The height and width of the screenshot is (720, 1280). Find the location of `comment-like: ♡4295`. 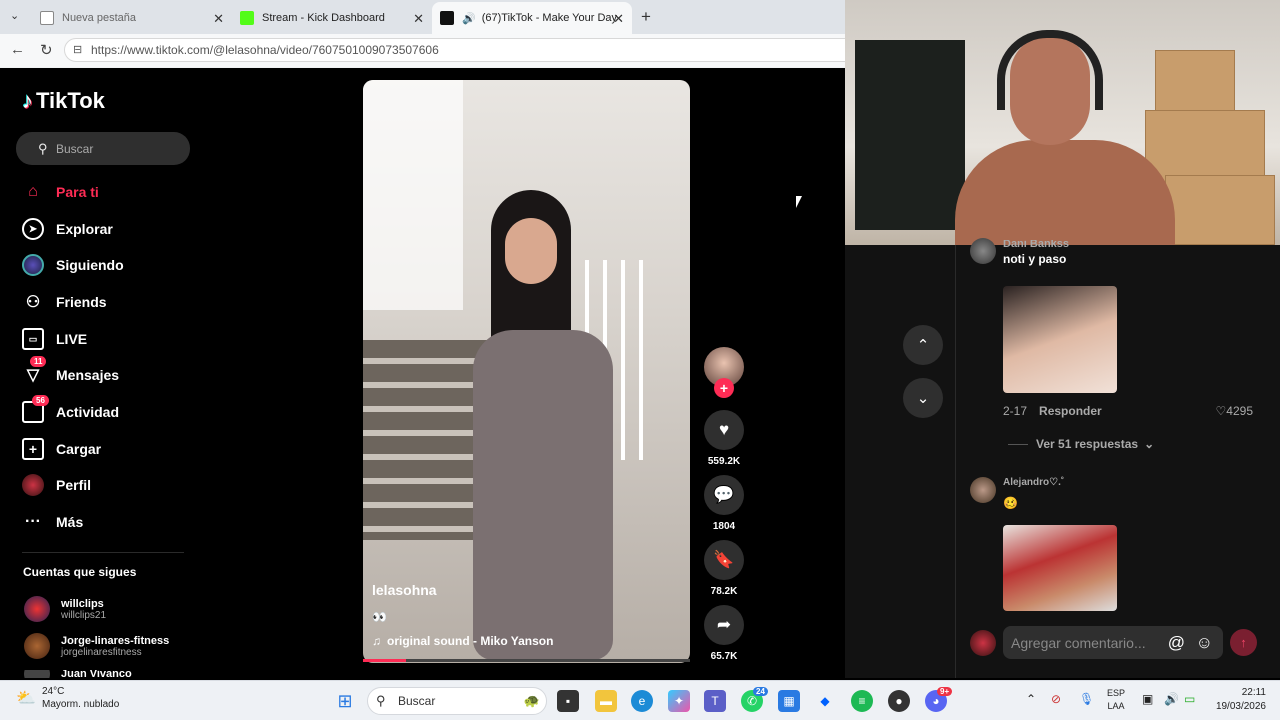

comment-like: ♡4295 is located at coordinates (1234, 411).